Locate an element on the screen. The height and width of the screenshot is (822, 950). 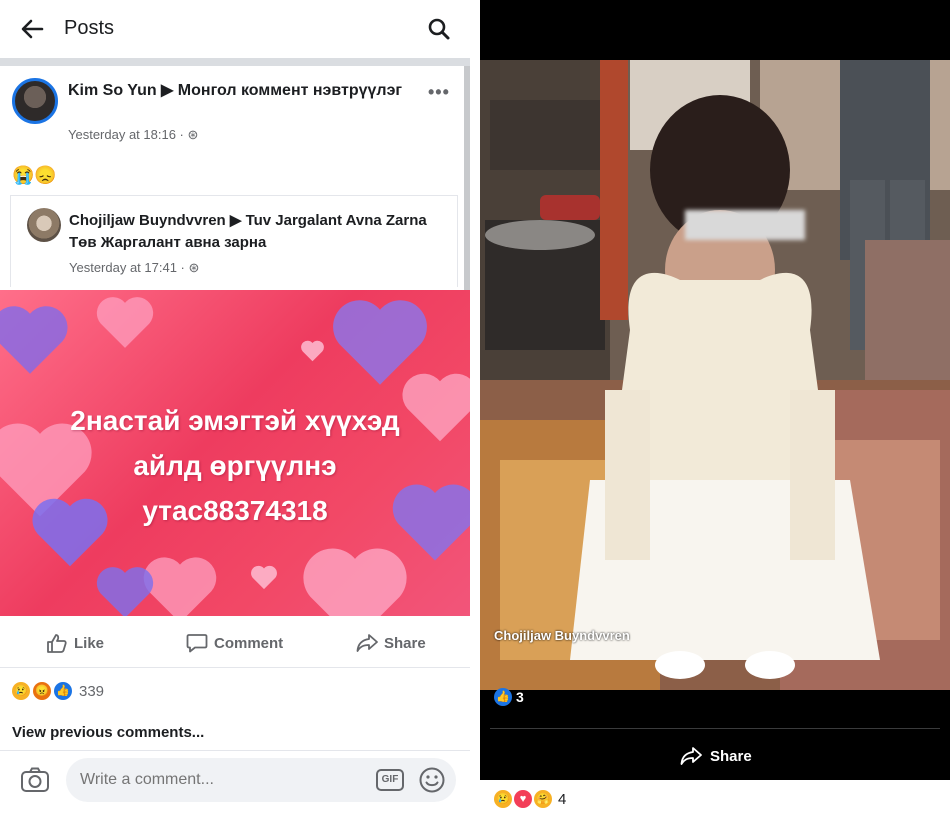
reactions-summary: 😢 ♥ 🤗 4 is located at coordinates (530, 799).